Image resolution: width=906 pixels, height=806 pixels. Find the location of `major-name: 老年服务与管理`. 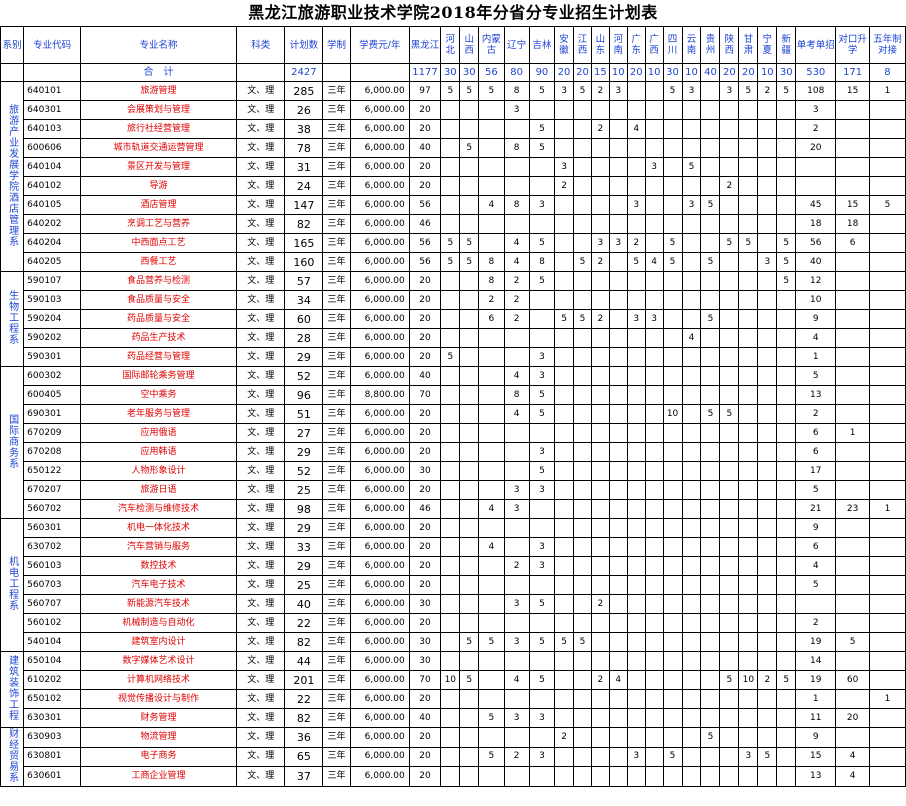

major-name: 老年服务与管理 is located at coordinates (158, 414).